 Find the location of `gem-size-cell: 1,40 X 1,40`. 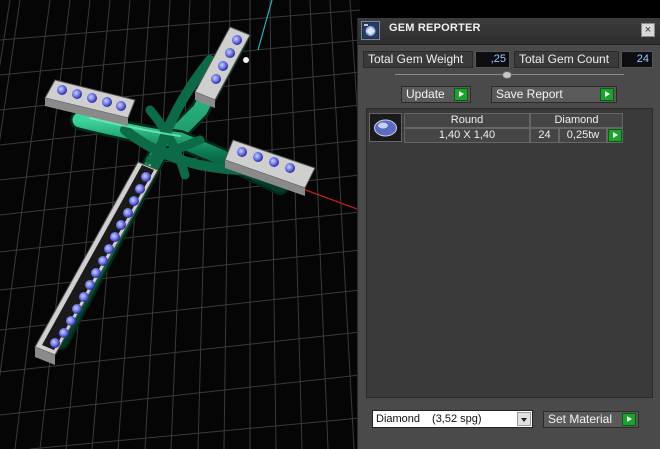

gem-size-cell: 1,40 X 1,40 is located at coordinates (467, 135).